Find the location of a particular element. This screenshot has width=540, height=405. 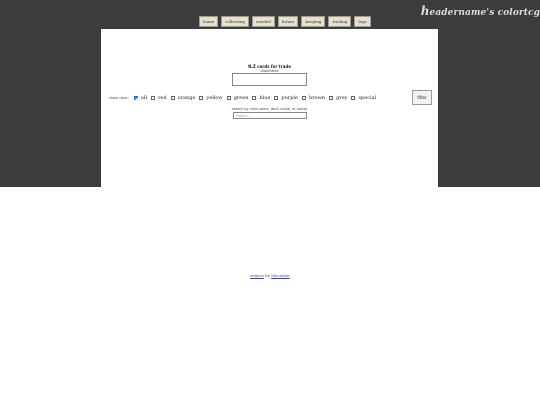

checkbox-brown is located at coordinates (304, 98).